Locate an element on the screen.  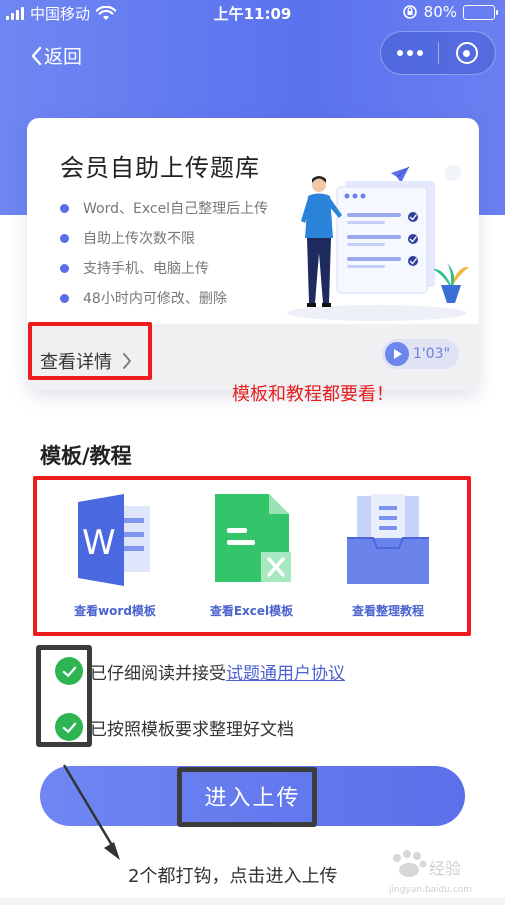
chevron-left-icon is located at coordinates (36, 55).